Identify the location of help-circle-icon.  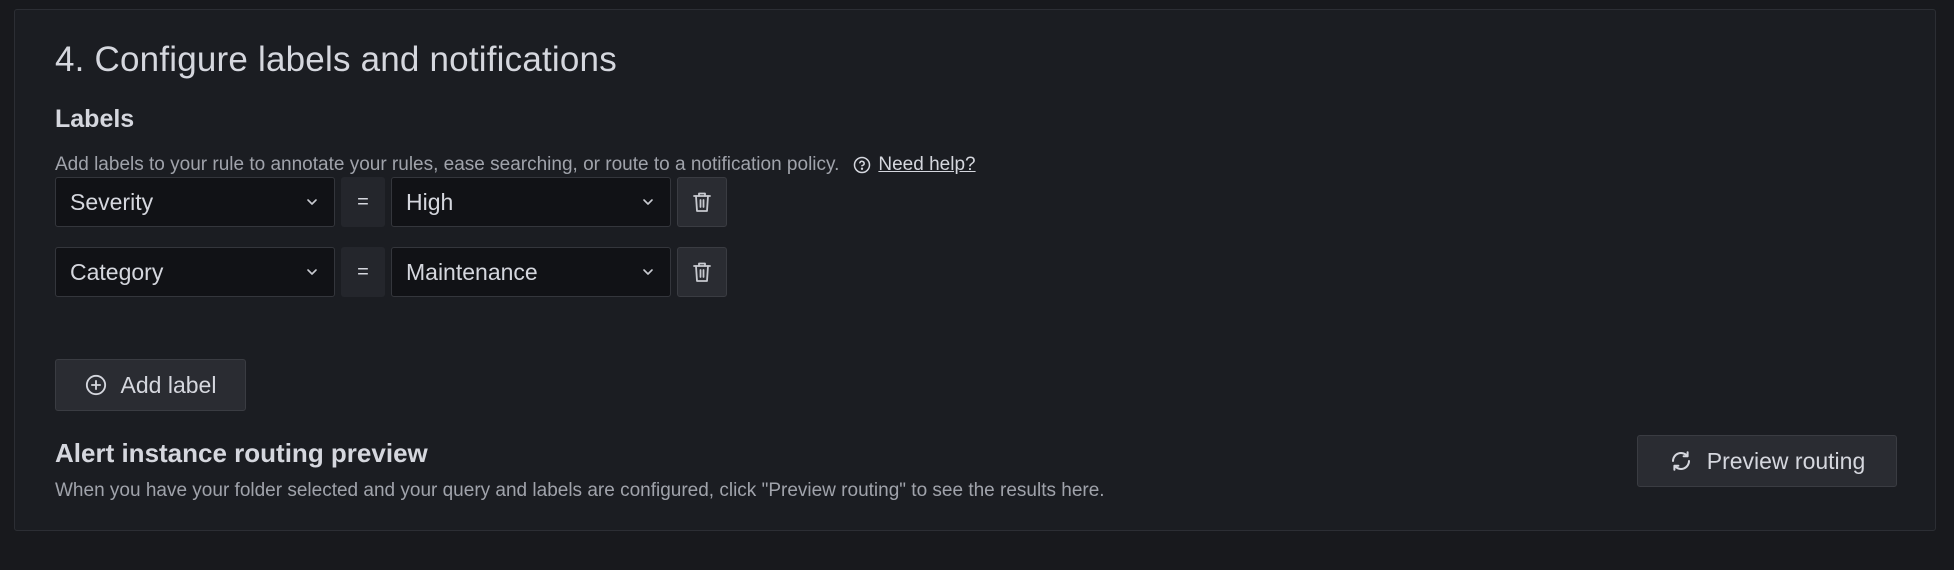
(862, 165).